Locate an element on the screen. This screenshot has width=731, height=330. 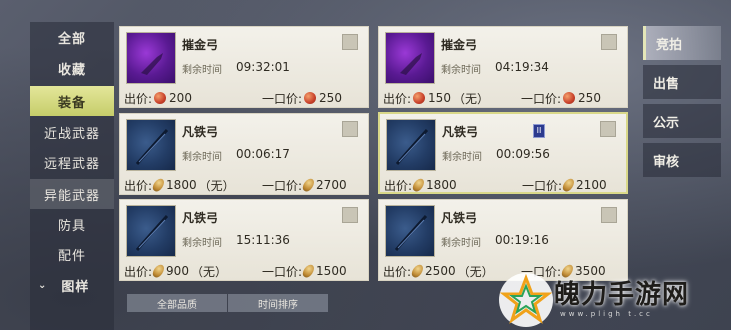
category-sidebar: 全部 收藏 装备 近战武器 远程武器 异能武器 防具 配件 ⌄ 图样 is located at coordinates (72, 176).